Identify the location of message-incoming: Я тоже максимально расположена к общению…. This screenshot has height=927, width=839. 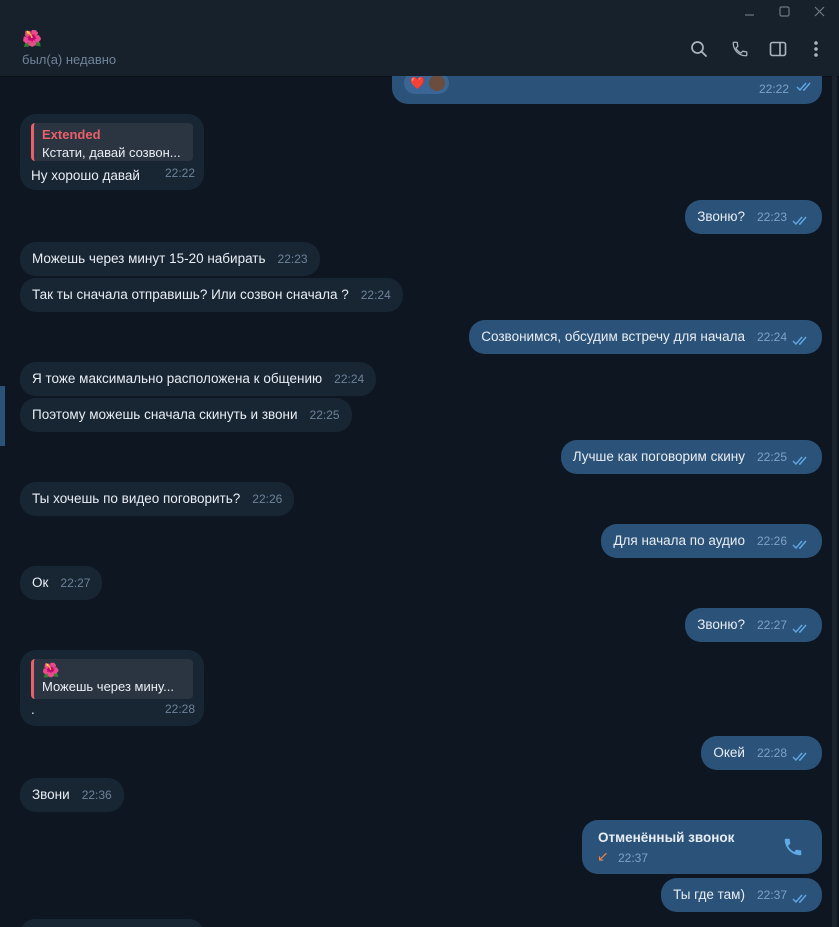
(198, 379).